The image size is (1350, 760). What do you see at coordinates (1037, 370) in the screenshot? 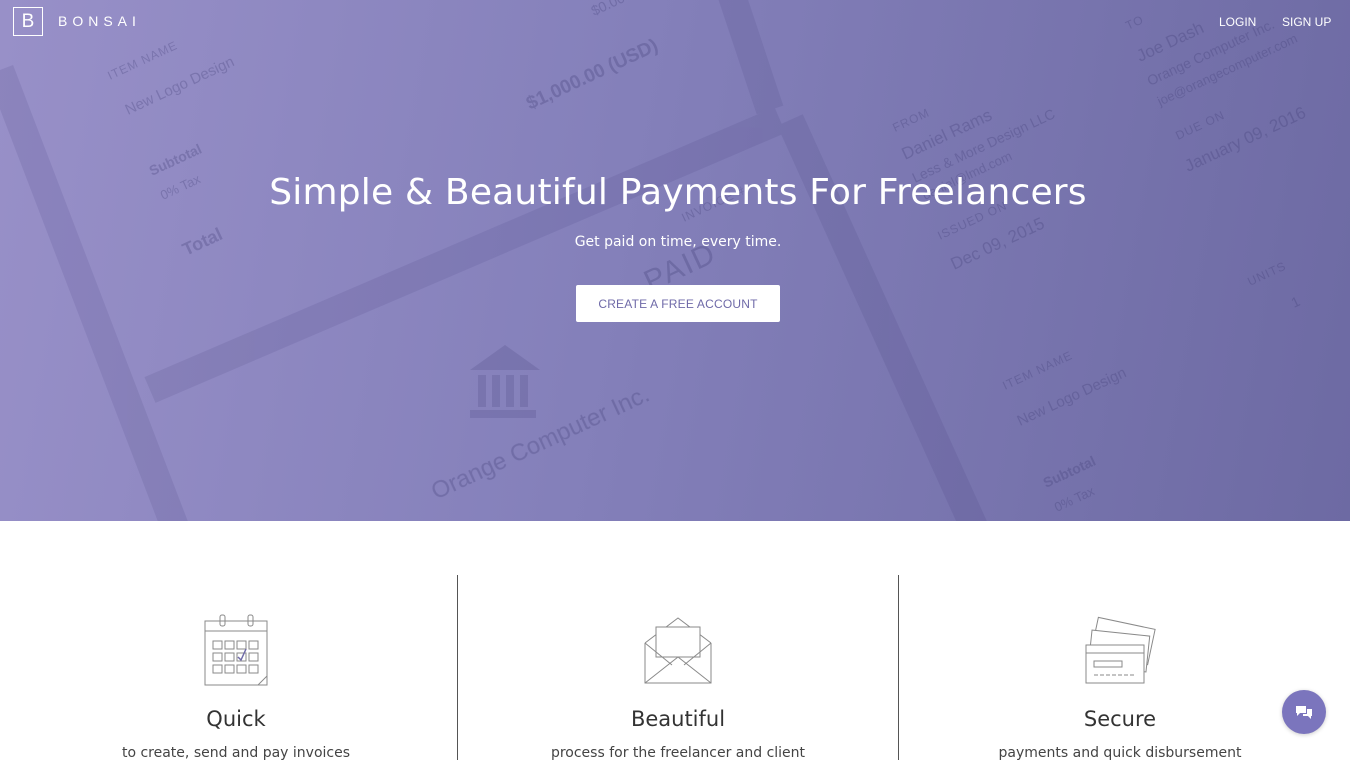
I see `bg-item-name-label-2: ITEM NAME` at bounding box center [1037, 370].